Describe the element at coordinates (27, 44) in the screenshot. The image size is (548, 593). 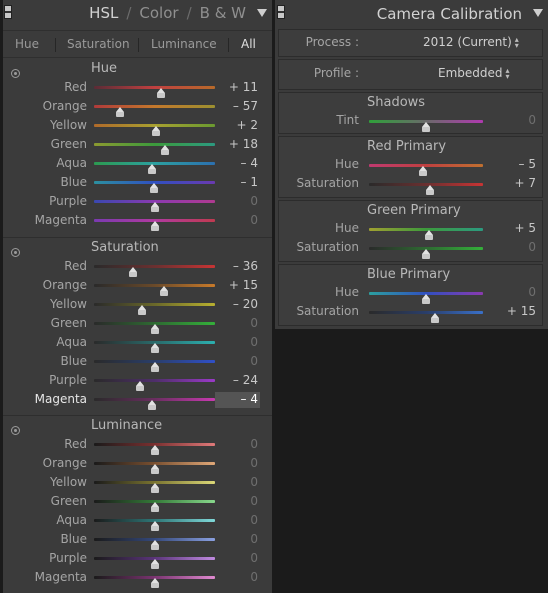
I see `subtab-hue: Hue` at that location.